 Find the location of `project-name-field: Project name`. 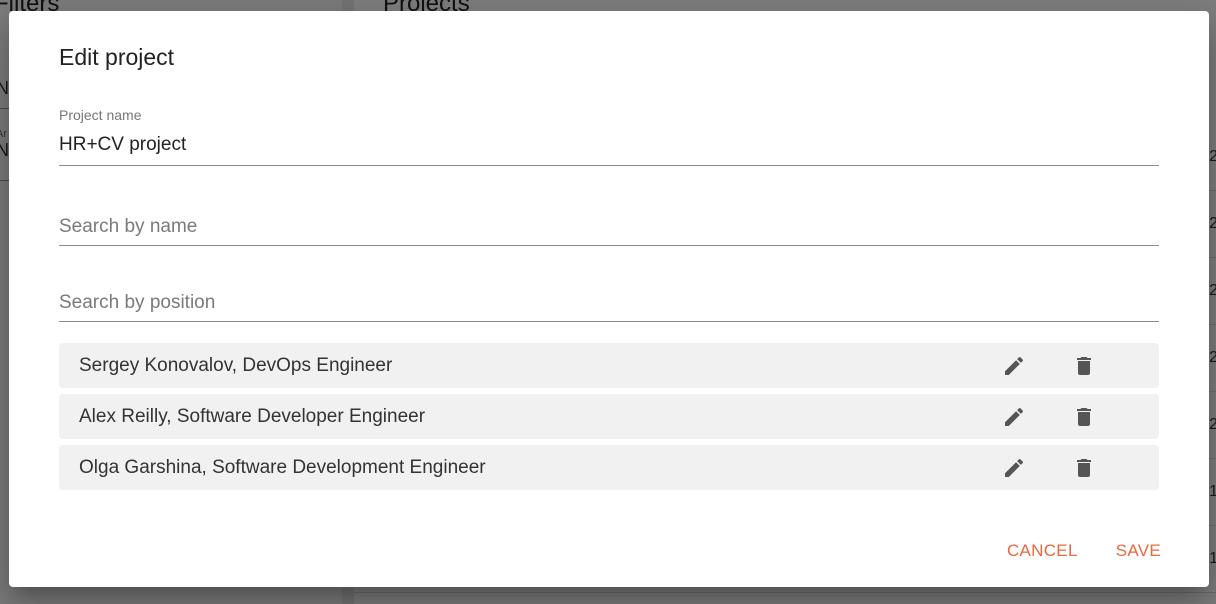

project-name-field: Project name is located at coordinates (609, 136).